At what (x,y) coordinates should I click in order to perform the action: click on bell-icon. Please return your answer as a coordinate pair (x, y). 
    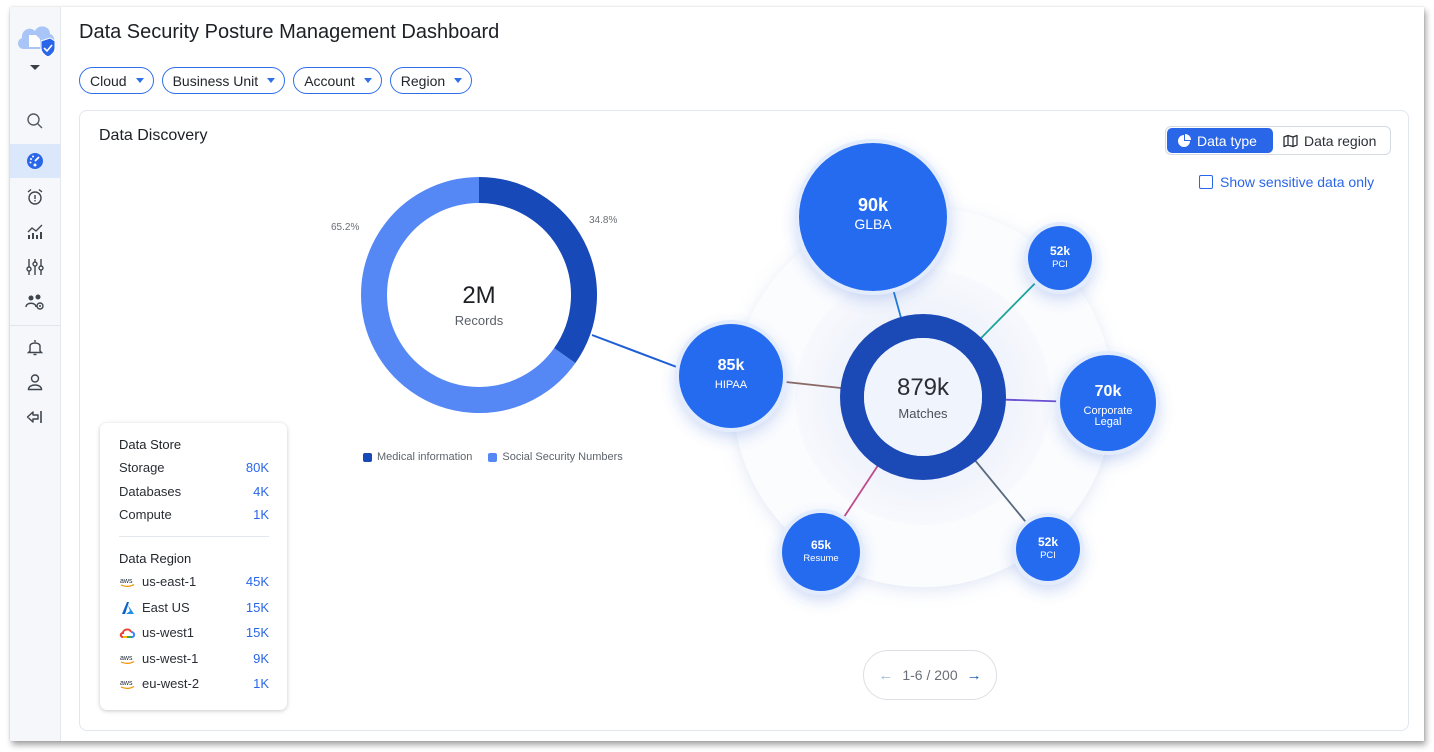
    Looking at the image, I should click on (35, 348).